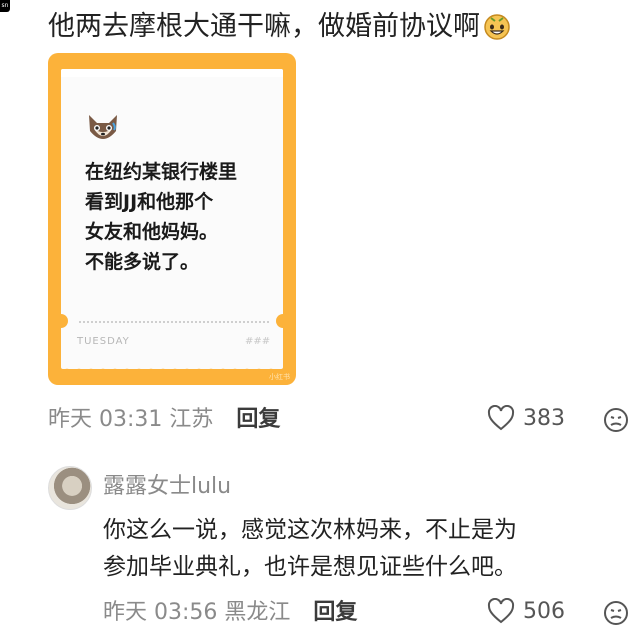 The width and height of the screenshot is (640, 631). What do you see at coordinates (160, 612) in the screenshot?
I see `comment-2-time: 昨天 03:56` at bounding box center [160, 612].